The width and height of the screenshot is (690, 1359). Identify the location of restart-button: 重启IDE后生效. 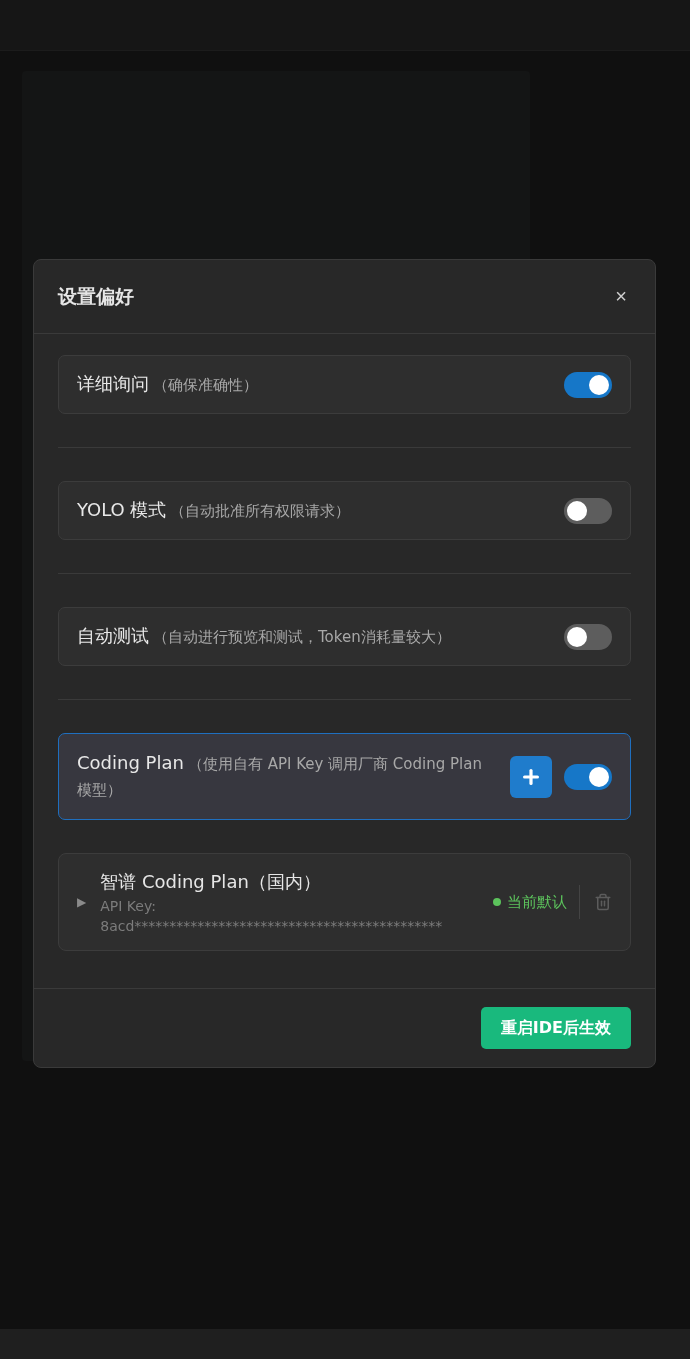
(555, 1028).